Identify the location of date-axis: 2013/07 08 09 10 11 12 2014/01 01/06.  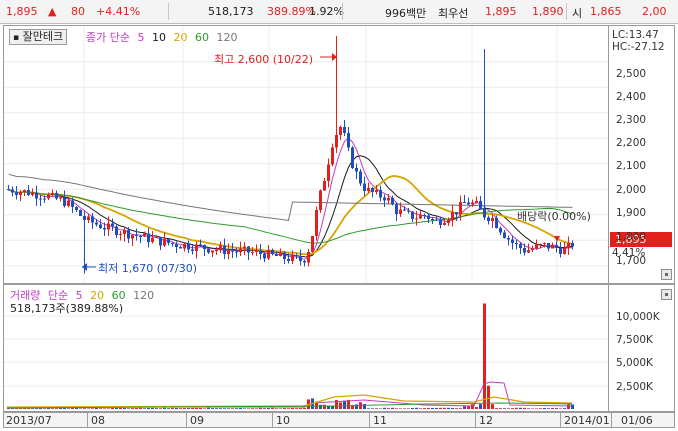
(339, 420).